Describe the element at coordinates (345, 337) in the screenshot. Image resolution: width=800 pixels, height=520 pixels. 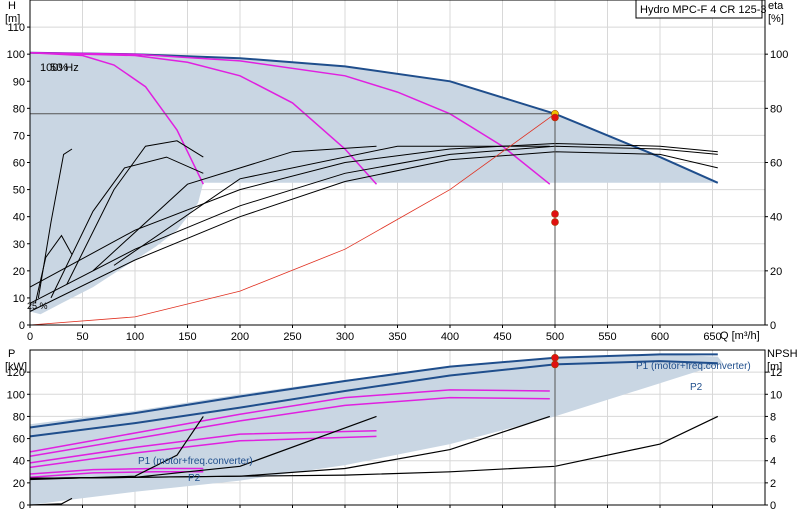
I see `x-tick-label: 300` at that location.